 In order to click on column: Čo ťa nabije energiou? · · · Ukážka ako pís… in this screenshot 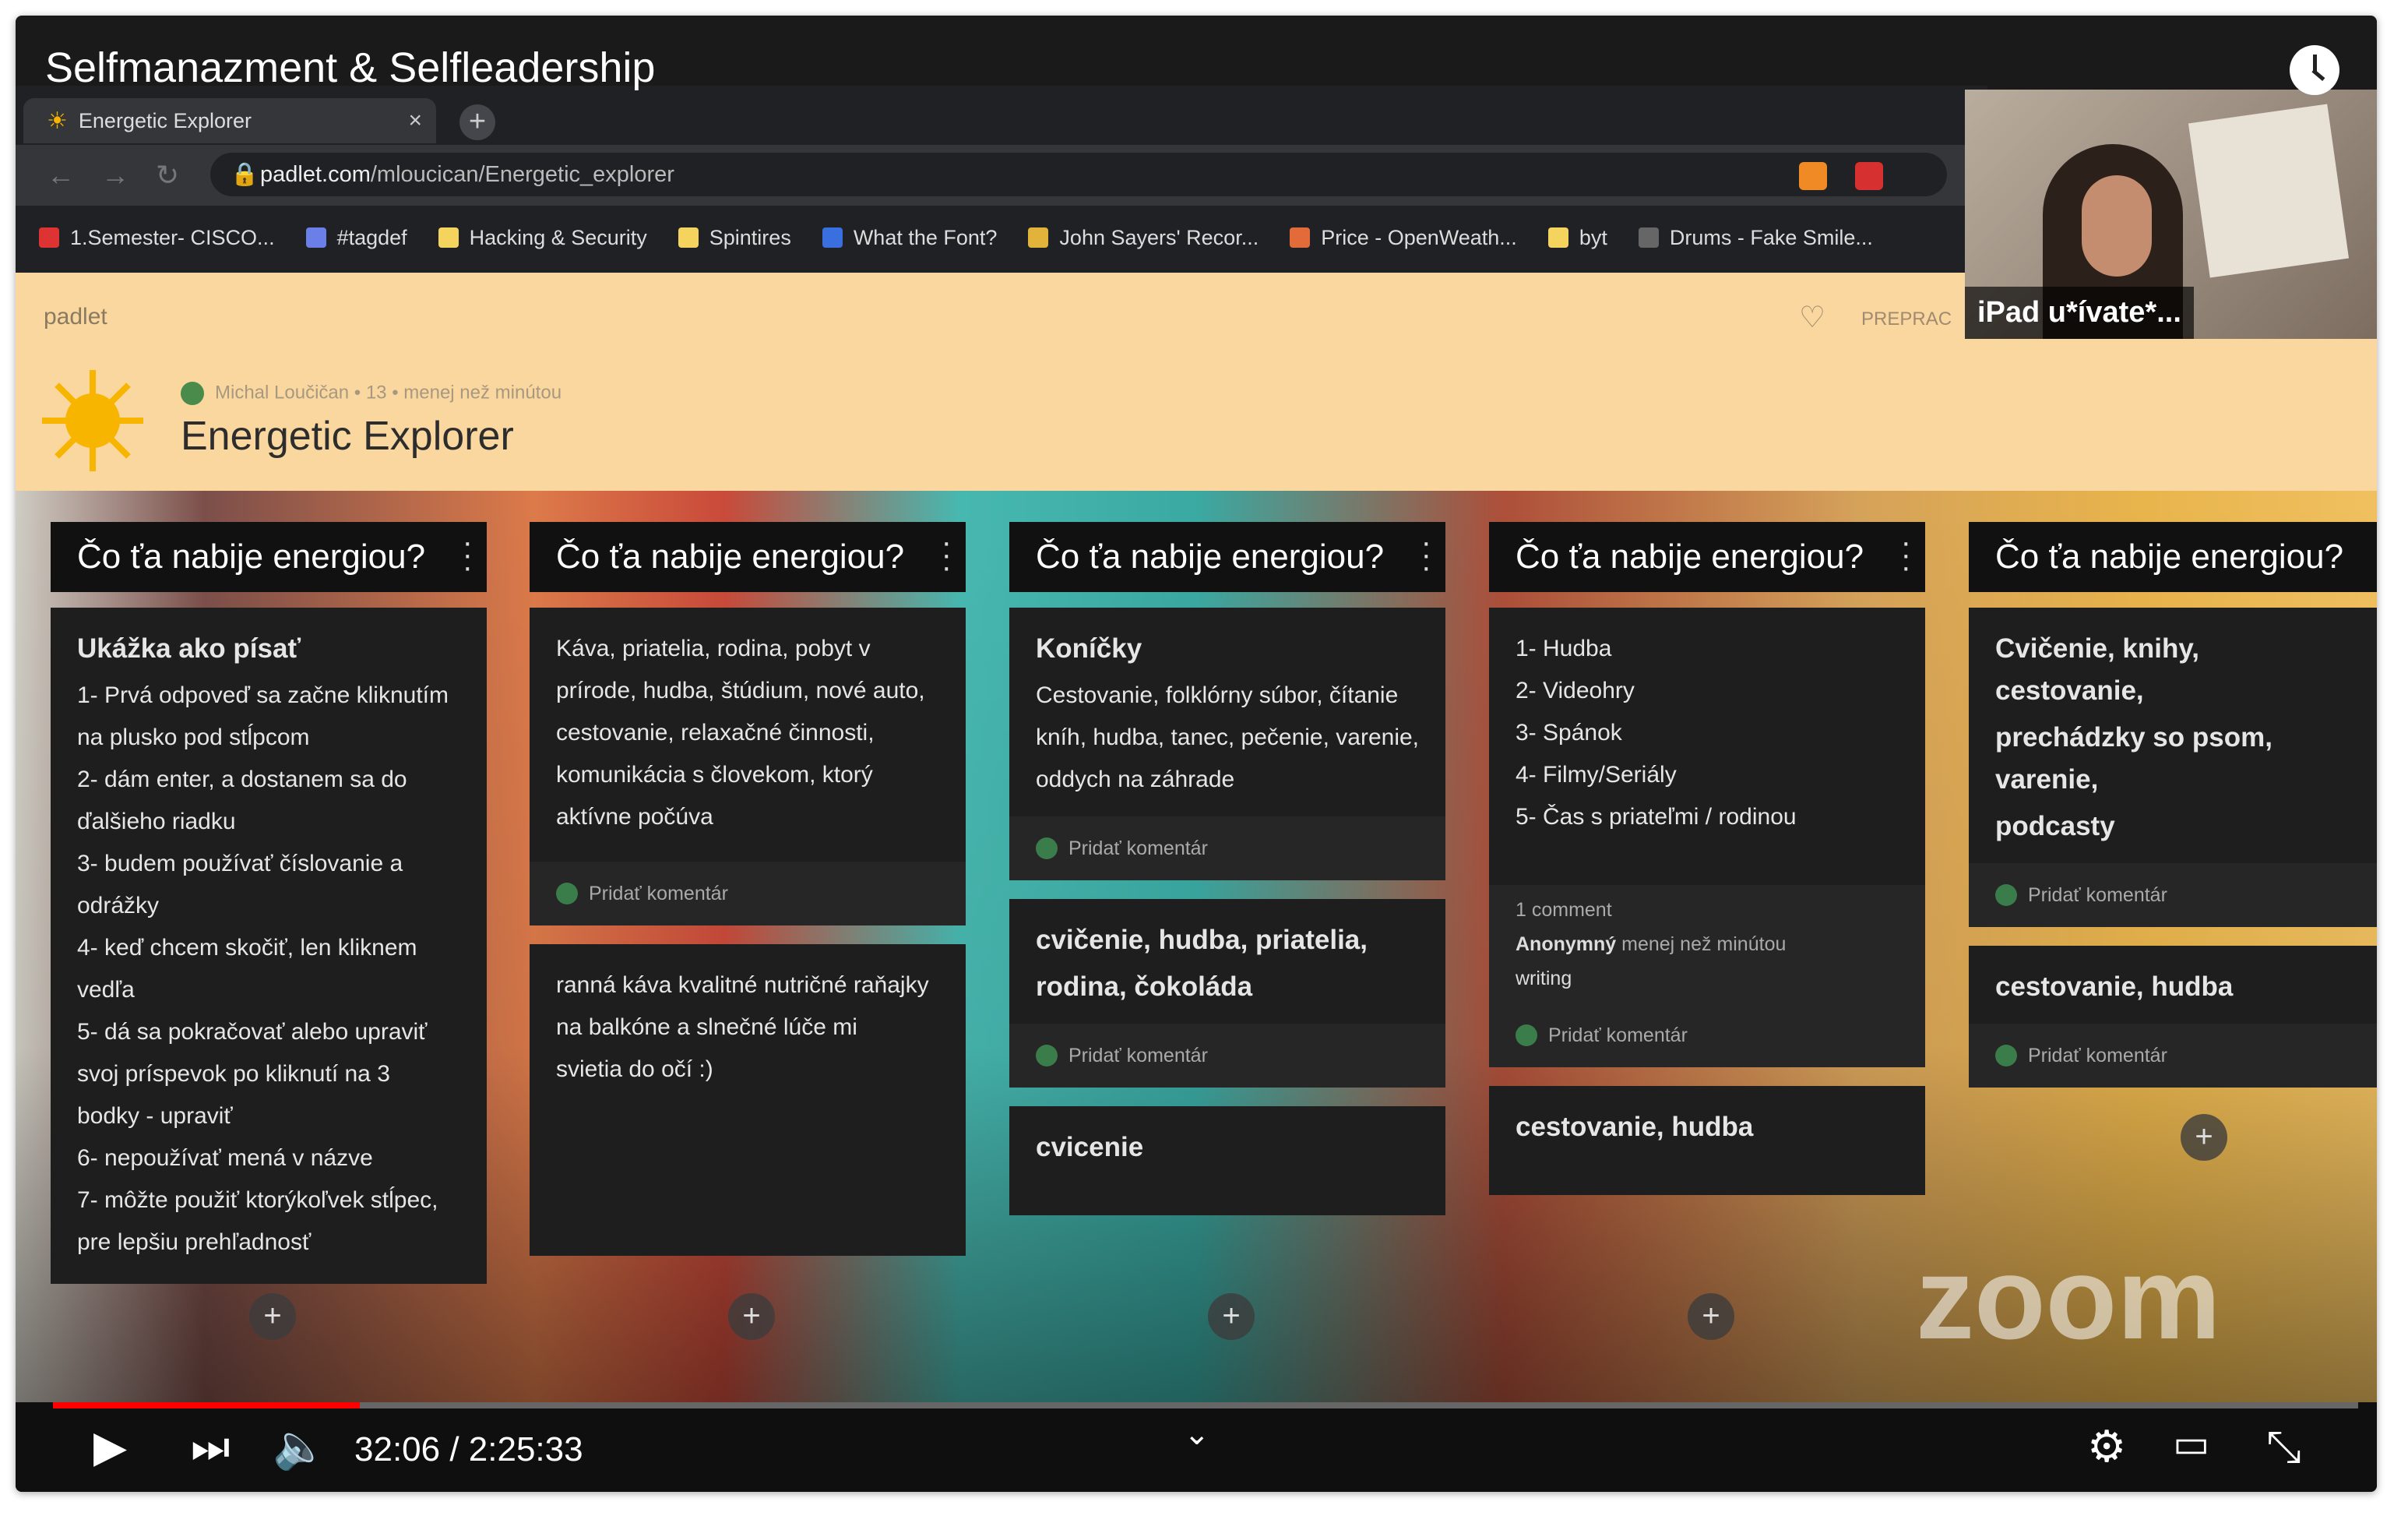, I will do `click(269, 903)`.